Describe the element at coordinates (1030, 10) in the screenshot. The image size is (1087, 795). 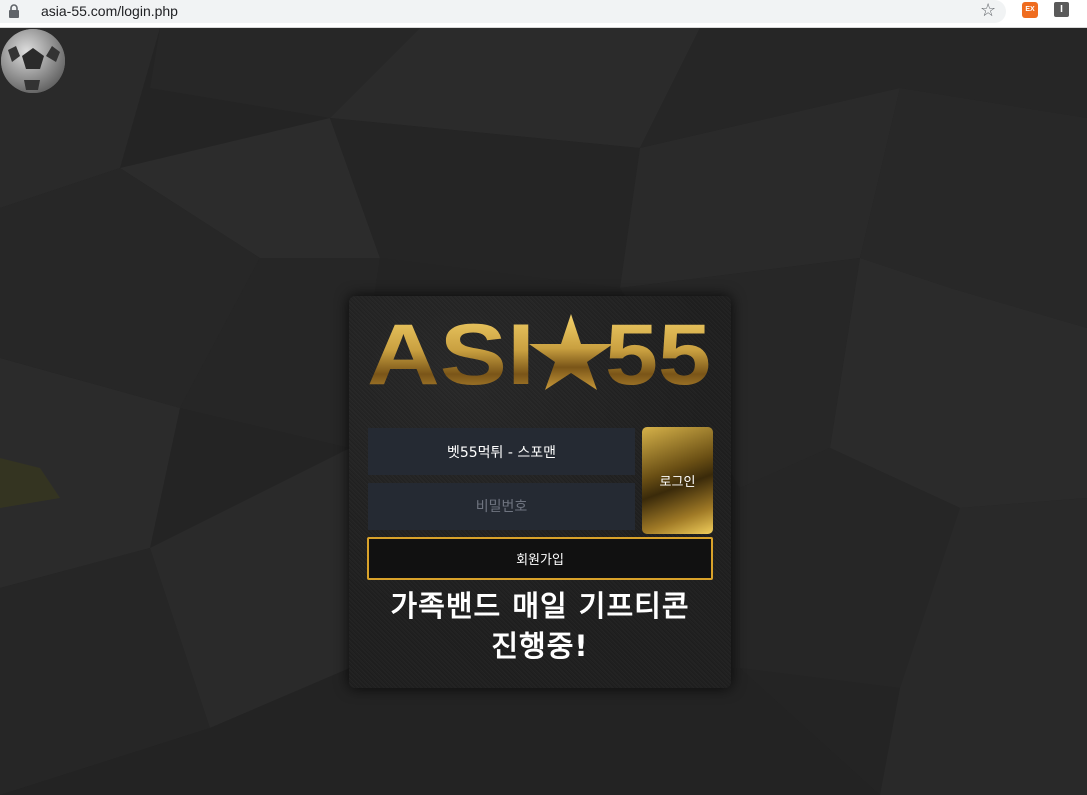
I see `extension-icon: EX` at that location.